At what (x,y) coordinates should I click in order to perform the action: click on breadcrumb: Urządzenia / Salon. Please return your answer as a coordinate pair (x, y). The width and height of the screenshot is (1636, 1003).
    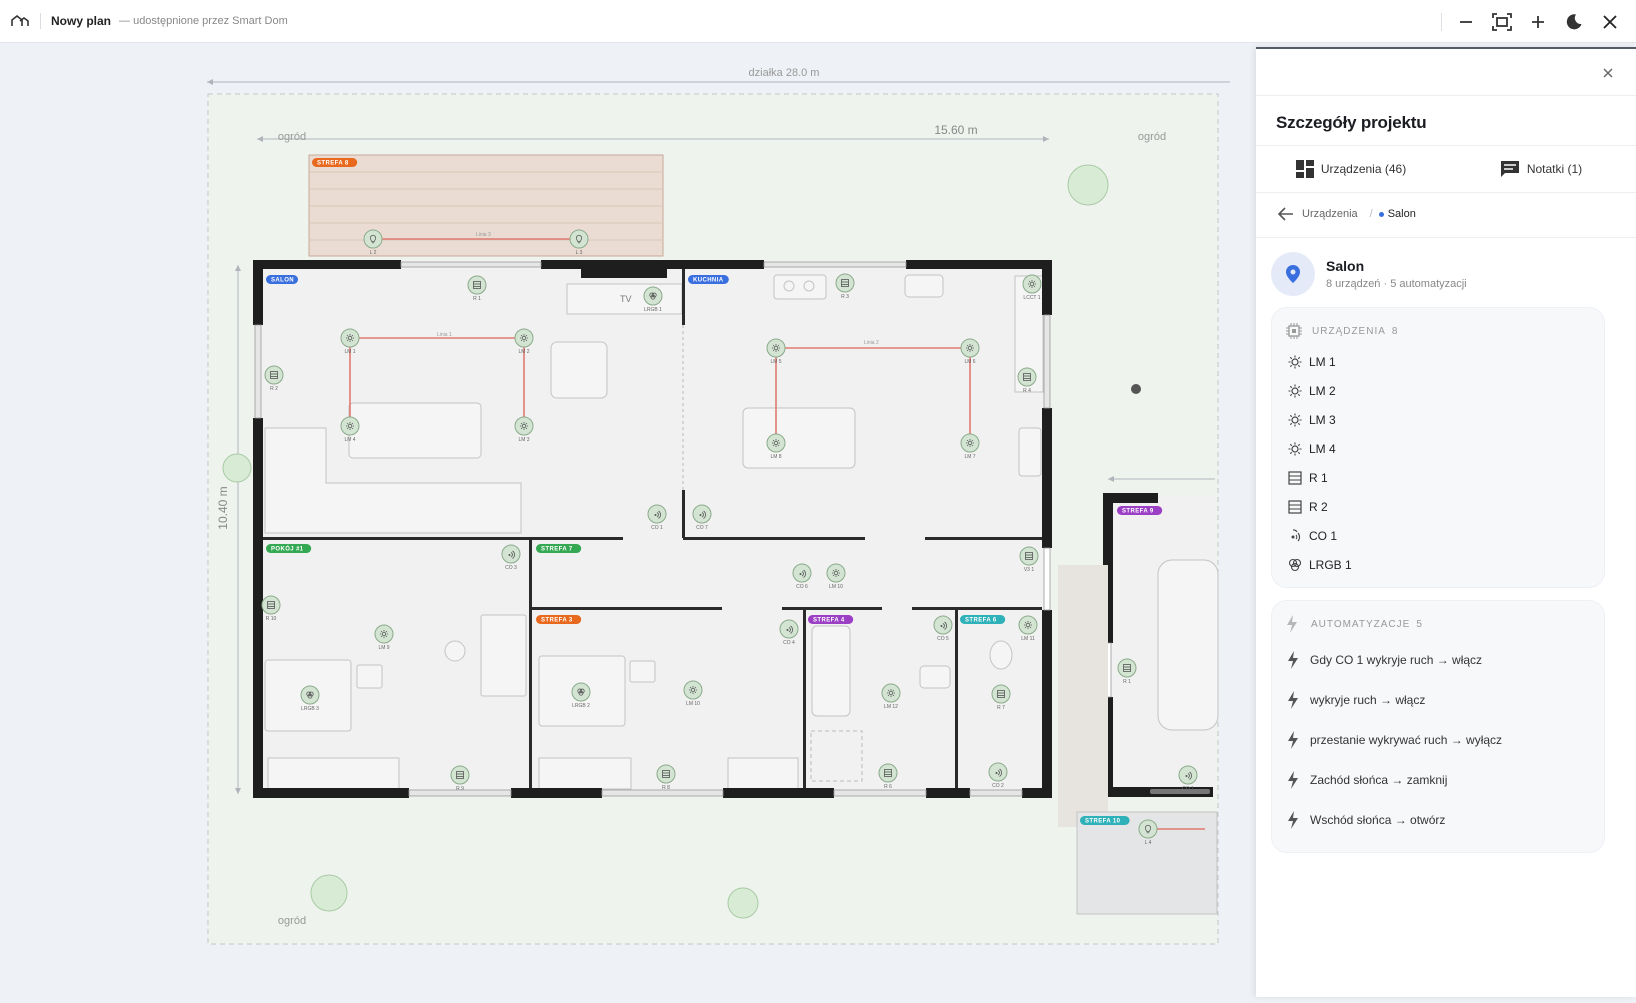
    Looking at the image, I should click on (1347, 214).